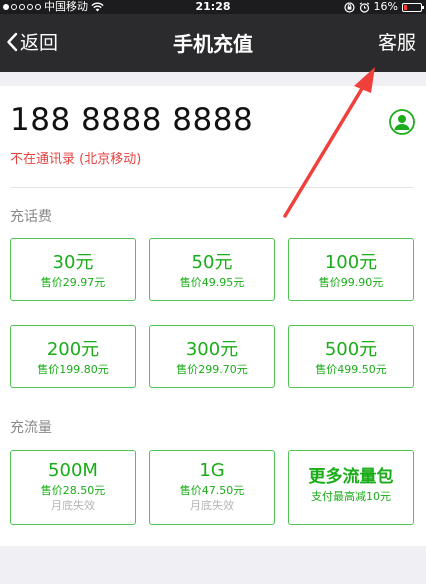 The image size is (426, 584). What do you see at coordinates (73, 282) in the screenshot?
I see `option-price: 售价29.97元` at bounding box center [73, 282].